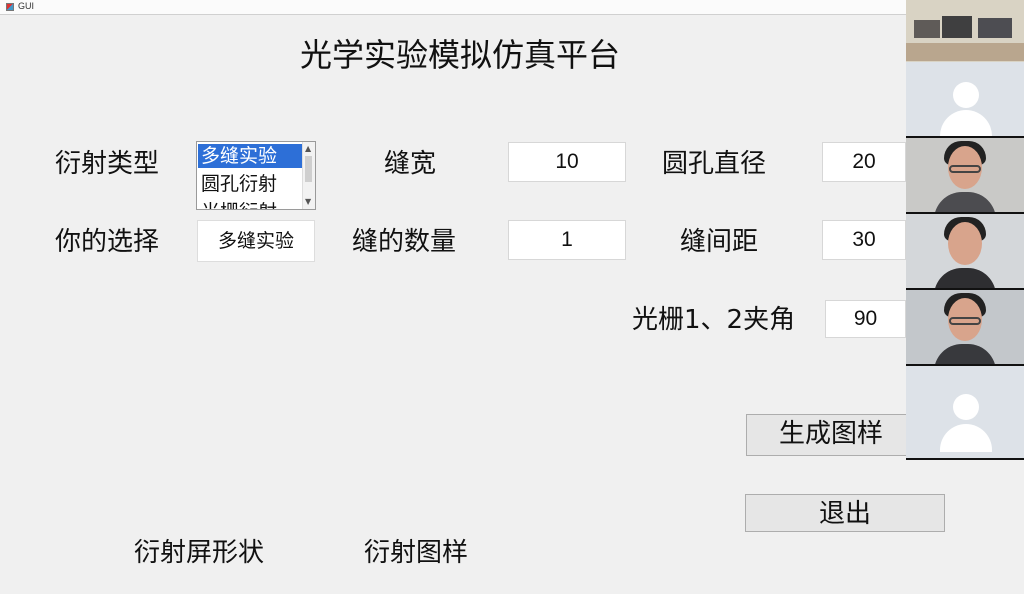 This screenshot has width=1024, height=594. What do you see at coordinates (714, 320) in the screenshot?
I see `grating-angle-label: 光栅1、2夹角` at bounding box center [714, 320].